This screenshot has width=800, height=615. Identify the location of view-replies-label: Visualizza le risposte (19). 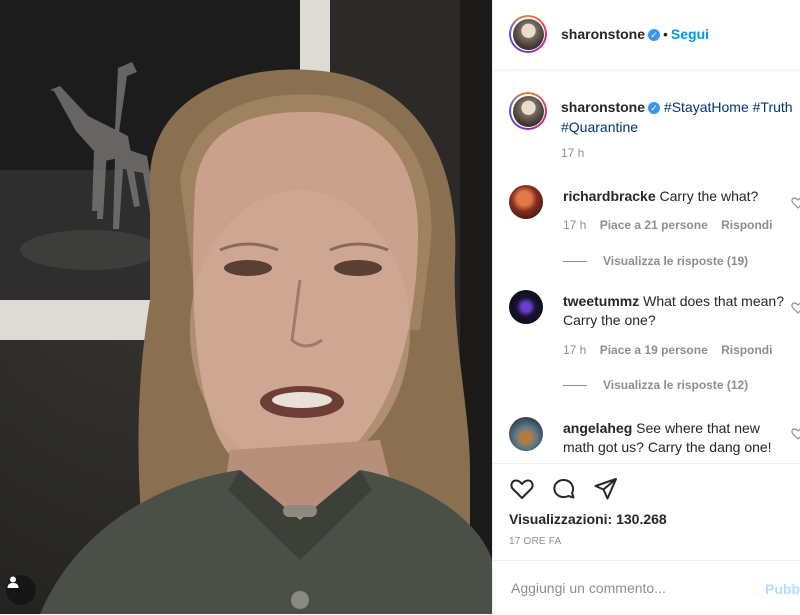
(676, 261).